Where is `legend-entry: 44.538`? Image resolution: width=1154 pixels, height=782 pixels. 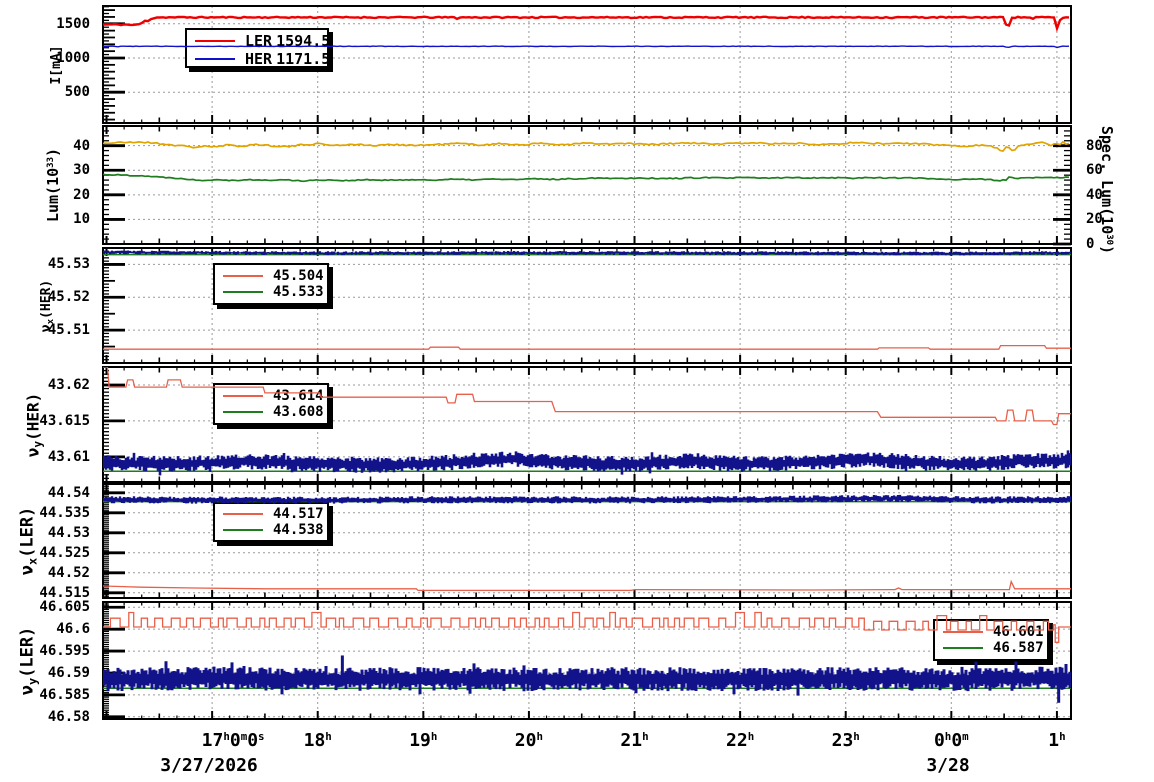 legend-entry: 44.538 is located at coordinates (273, 530).